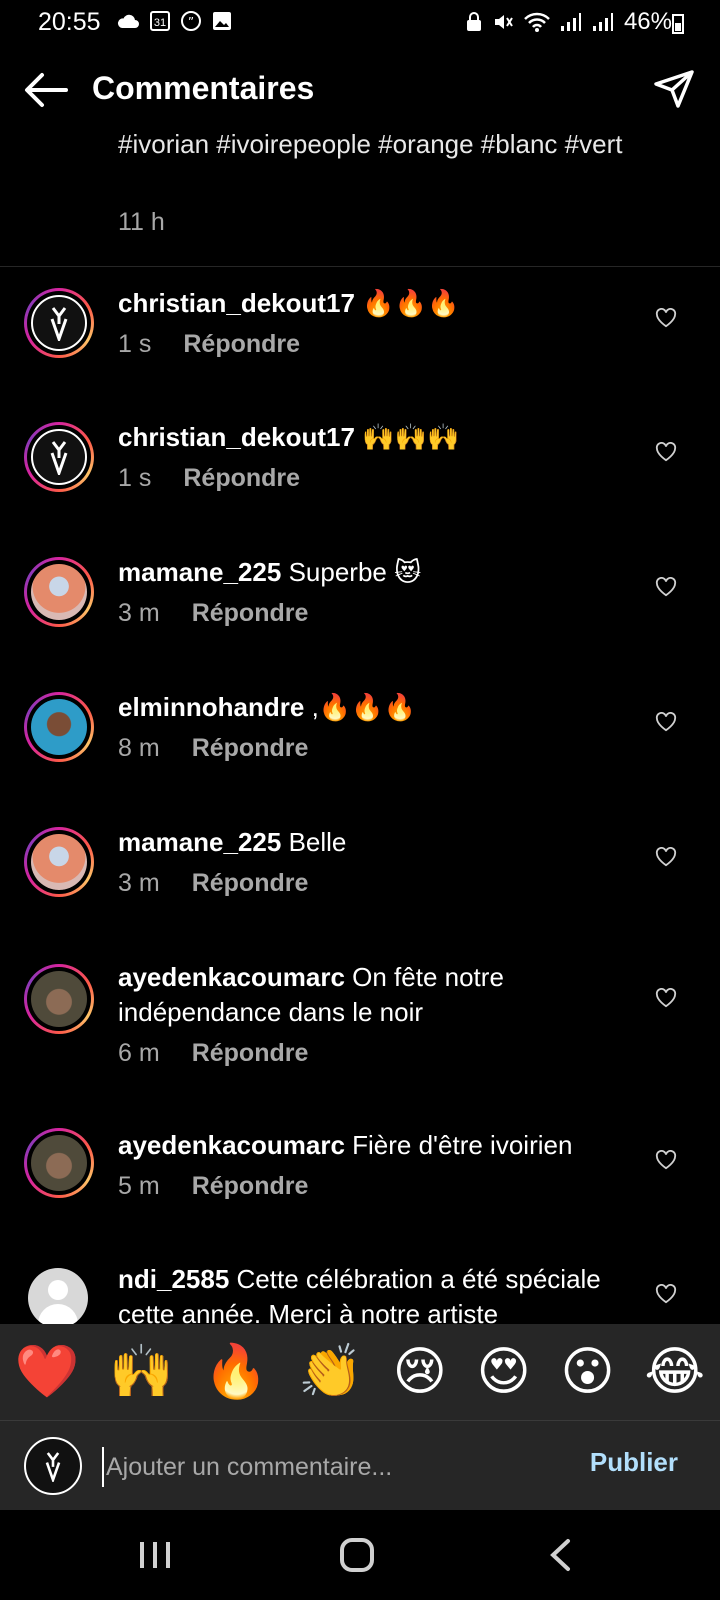  What do you see at coordinates (58, 1296) in the screenshot?
I see `avatar-placeholder-icon` at bounding box center [58, 1296].